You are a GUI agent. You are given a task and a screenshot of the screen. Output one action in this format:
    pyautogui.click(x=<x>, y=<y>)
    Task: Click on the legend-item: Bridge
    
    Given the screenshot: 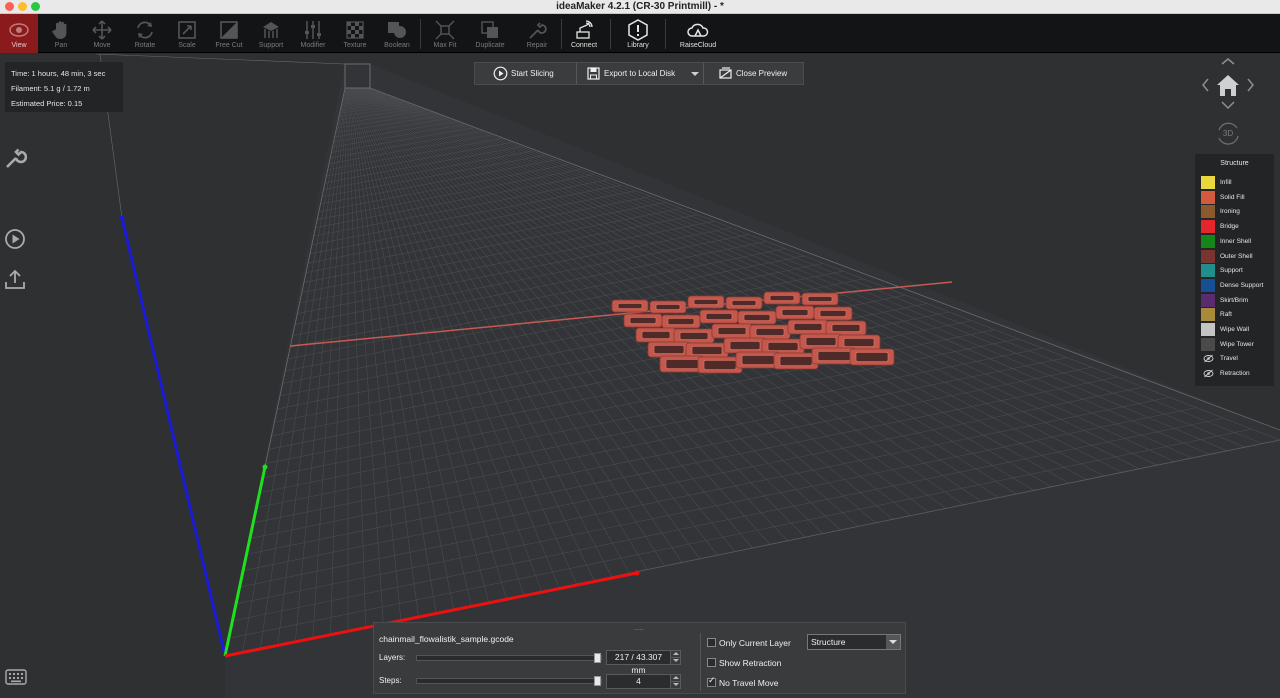 What is the action you would take?
    pyautogui.click(x=1237, y=227)
    